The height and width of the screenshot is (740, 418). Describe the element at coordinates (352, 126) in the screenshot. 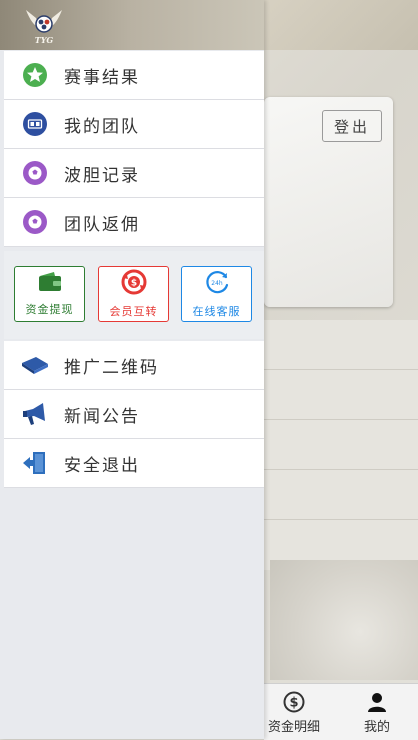

I see `logout-button: 登出` at that location.